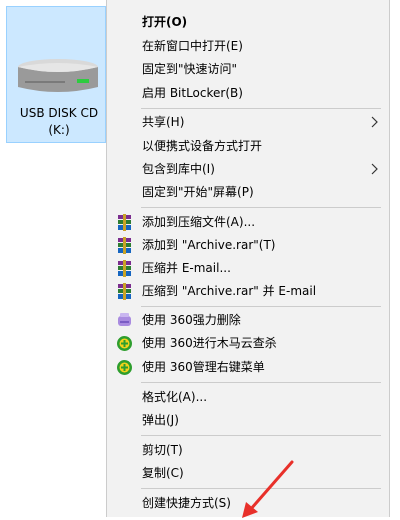  I want to click on menu-item-label: 创建快捷方式(S), so click(186, 503).